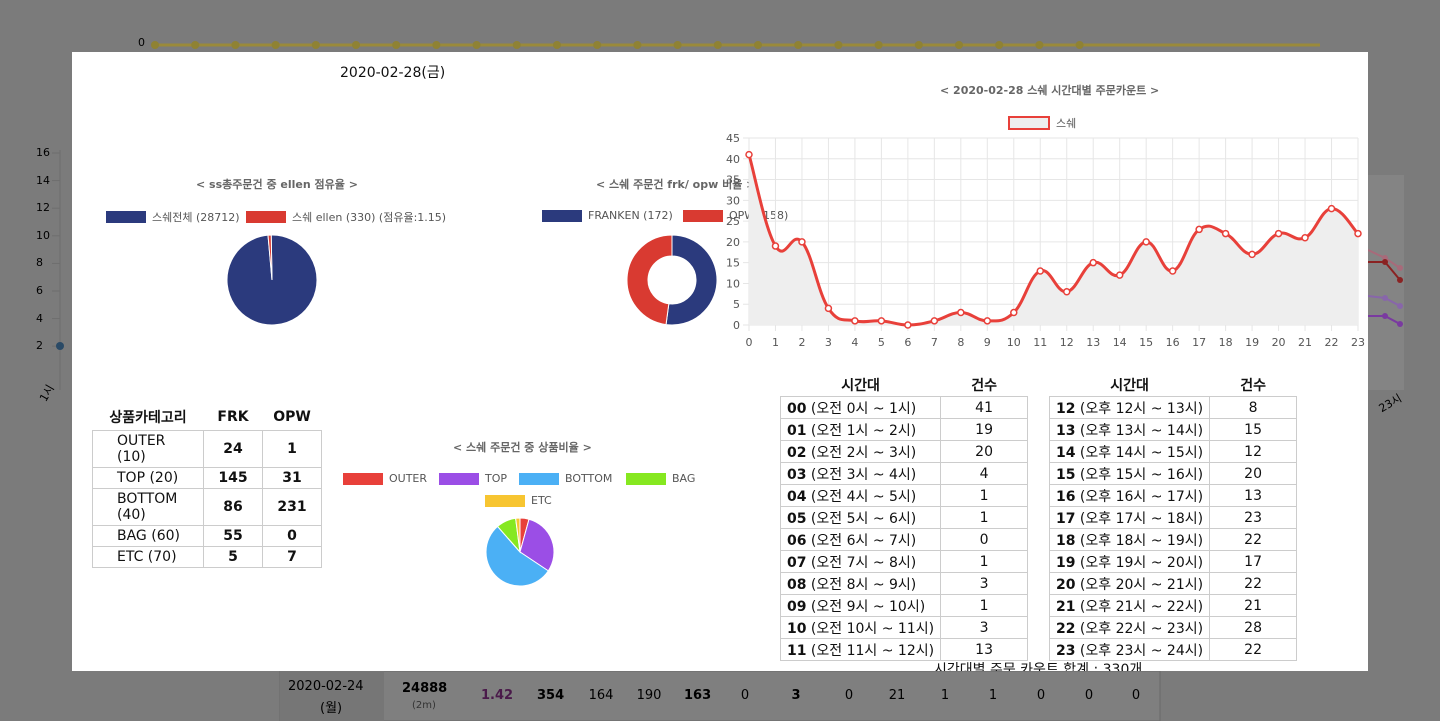  Describe the element at coordinates (1253, 407) in the screenshot. I see `hours-cell-count: 8` at that location.